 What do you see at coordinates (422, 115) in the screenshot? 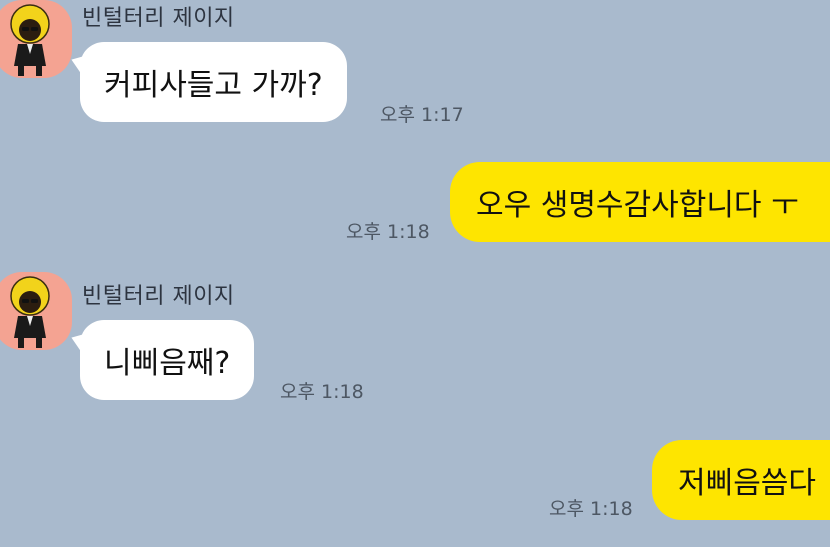
I see `message-time: 오후 1:17` at bounding box center [422, 115].